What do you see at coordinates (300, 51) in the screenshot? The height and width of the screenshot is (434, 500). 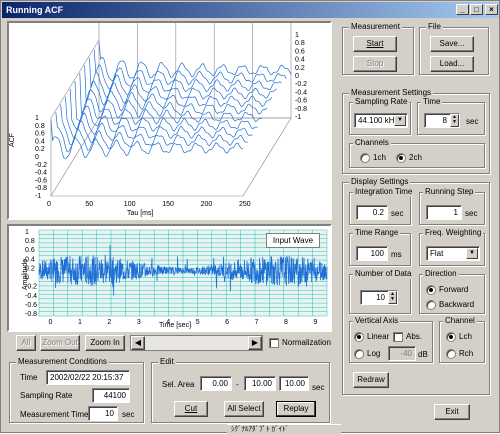 I see `acf-ztick: 0.6` at bounding box center [300, 51].